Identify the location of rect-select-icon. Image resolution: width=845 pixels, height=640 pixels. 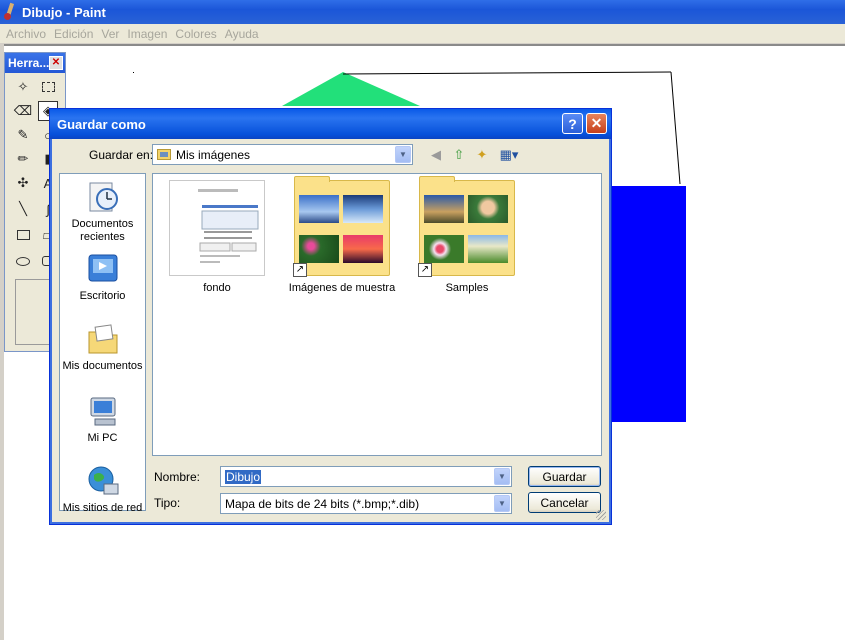
(48, 87).